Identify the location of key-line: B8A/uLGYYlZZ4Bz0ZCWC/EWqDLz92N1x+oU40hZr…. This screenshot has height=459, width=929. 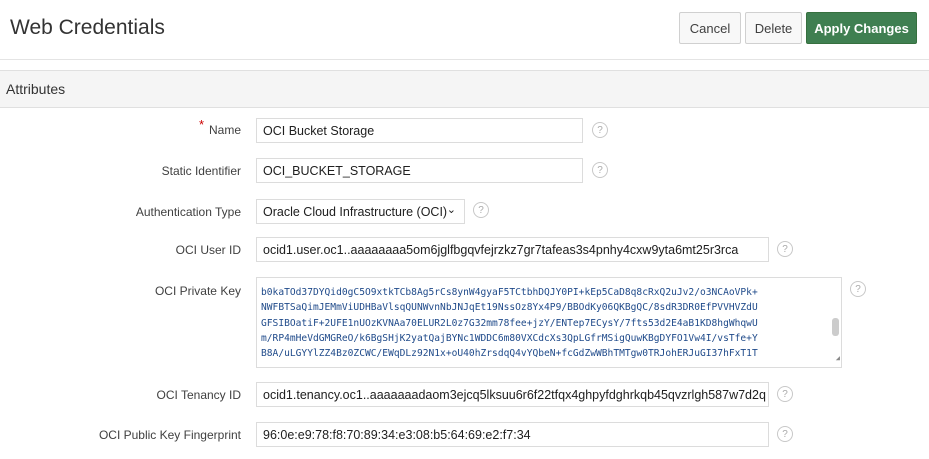
(509, 354).